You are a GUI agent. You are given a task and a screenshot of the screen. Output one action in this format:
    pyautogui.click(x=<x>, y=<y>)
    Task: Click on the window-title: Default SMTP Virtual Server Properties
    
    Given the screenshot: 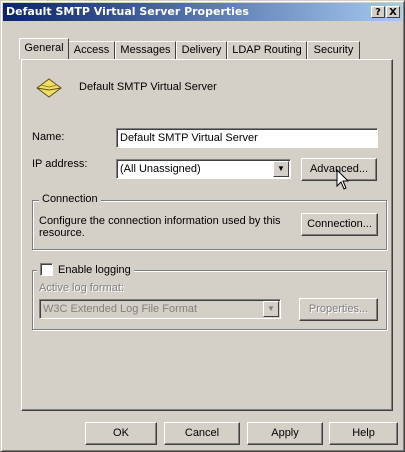 What is the action you would take?
    pyautogui.click(x=127, y=11)
    